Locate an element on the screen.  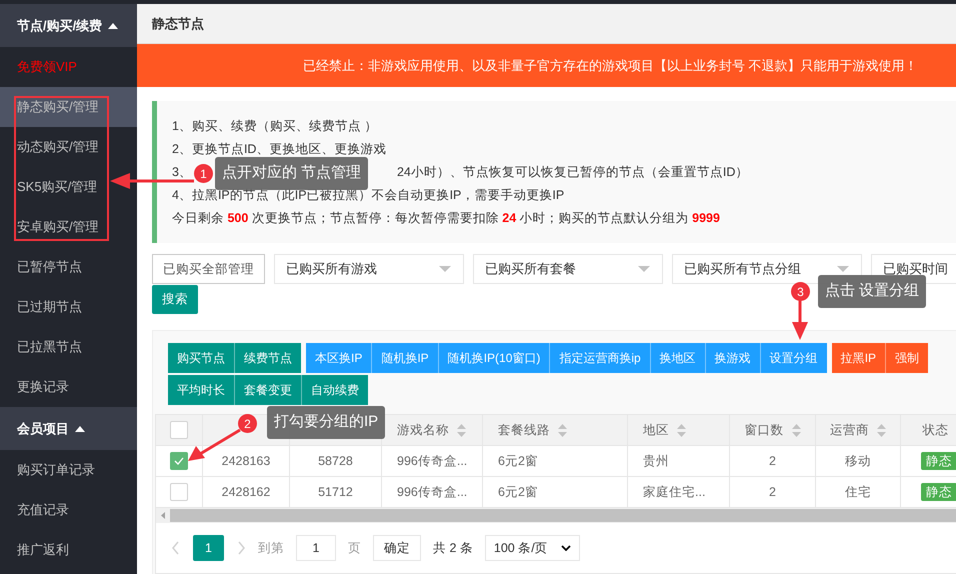
sidebar-item: SK5购买/管理 is located at coordinates (68, 187).